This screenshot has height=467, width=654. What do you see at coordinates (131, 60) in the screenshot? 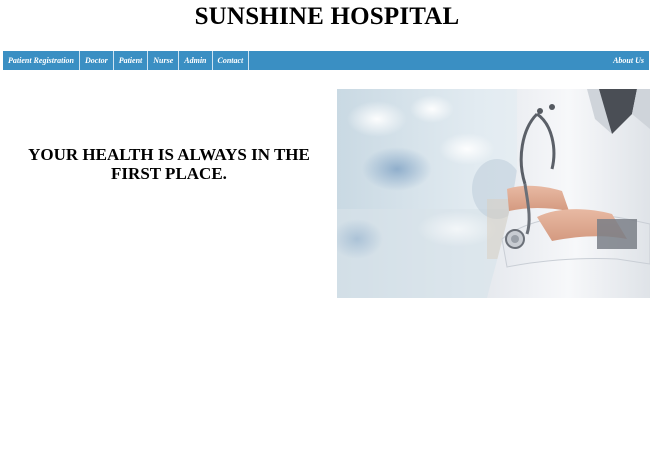
I see `nav-patient: Patient` at bounding box center [131, 60].